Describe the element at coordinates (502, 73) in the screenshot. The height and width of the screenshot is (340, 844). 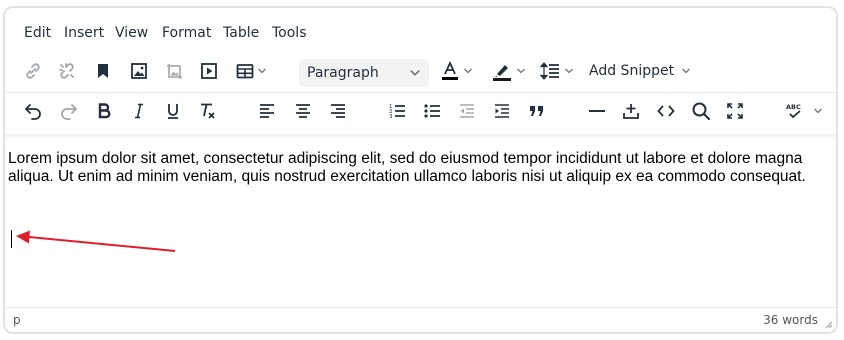
I see `highlighter-icon` at that location.